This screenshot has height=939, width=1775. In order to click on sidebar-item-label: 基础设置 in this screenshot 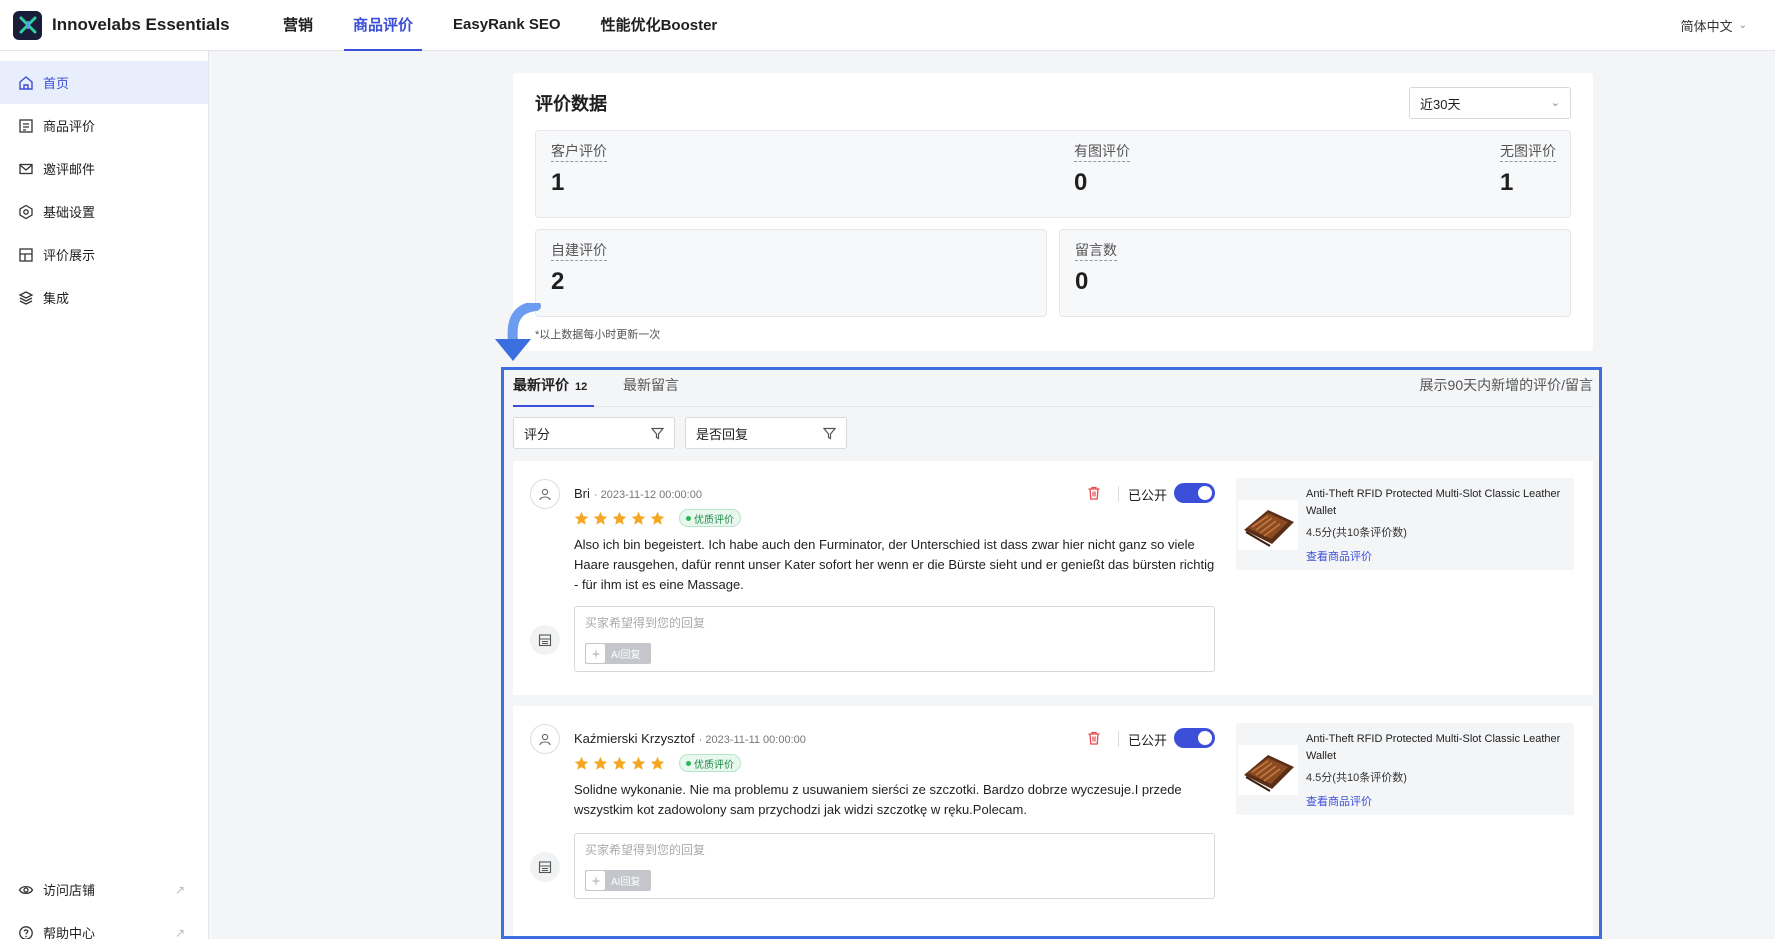, I will do `click(69, 212)`.